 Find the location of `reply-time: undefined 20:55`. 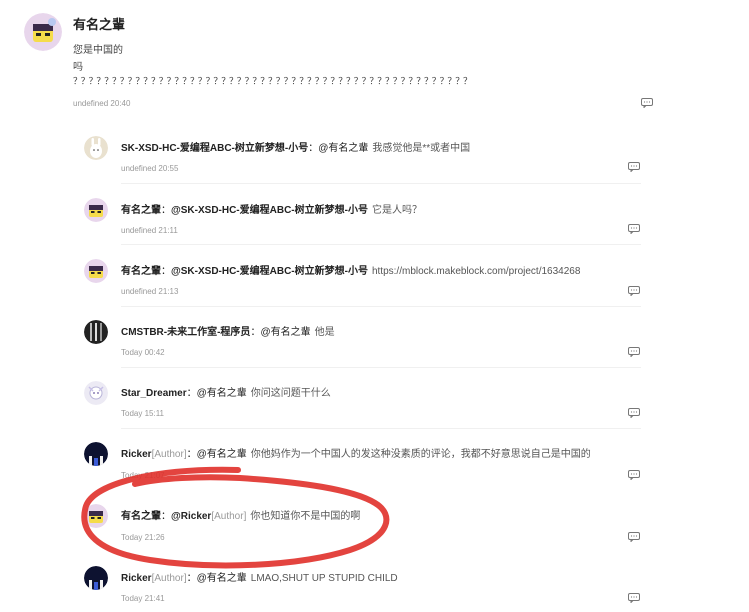

reply-time: undefined 20:55 is located at coordinates (150, 168).